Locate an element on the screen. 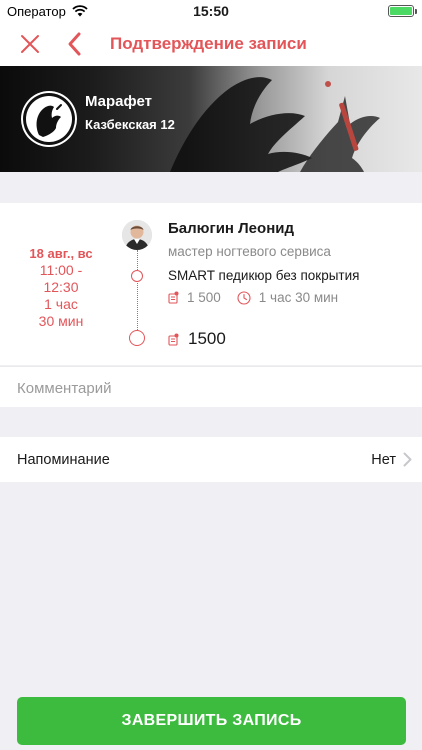  chevron-left-icon is located at coordinates (75, 44).